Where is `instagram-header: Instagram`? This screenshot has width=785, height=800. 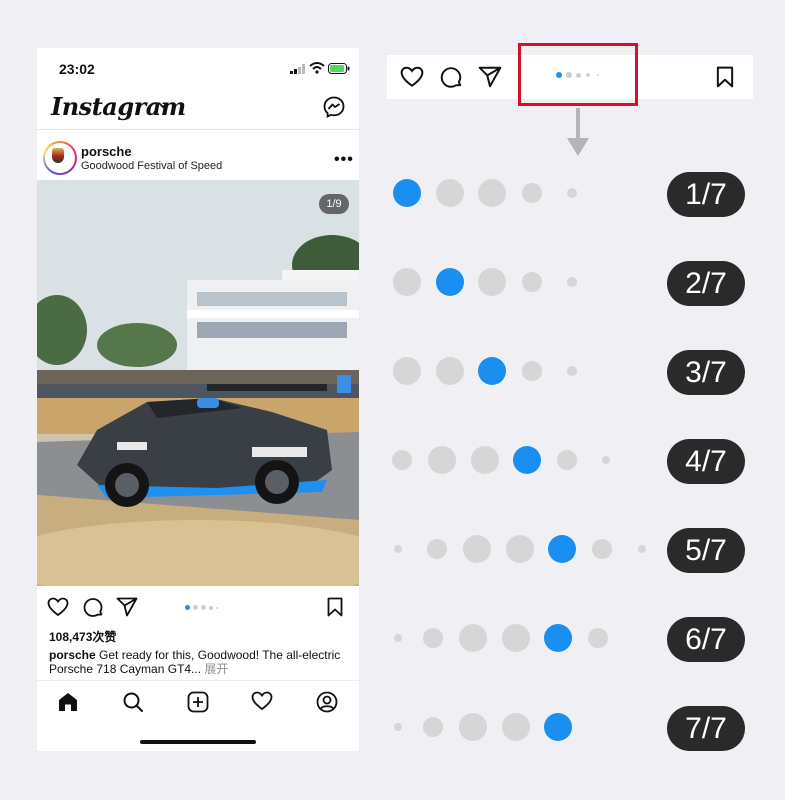 instagram-header: Instagram is located at coordinates (198, 108).